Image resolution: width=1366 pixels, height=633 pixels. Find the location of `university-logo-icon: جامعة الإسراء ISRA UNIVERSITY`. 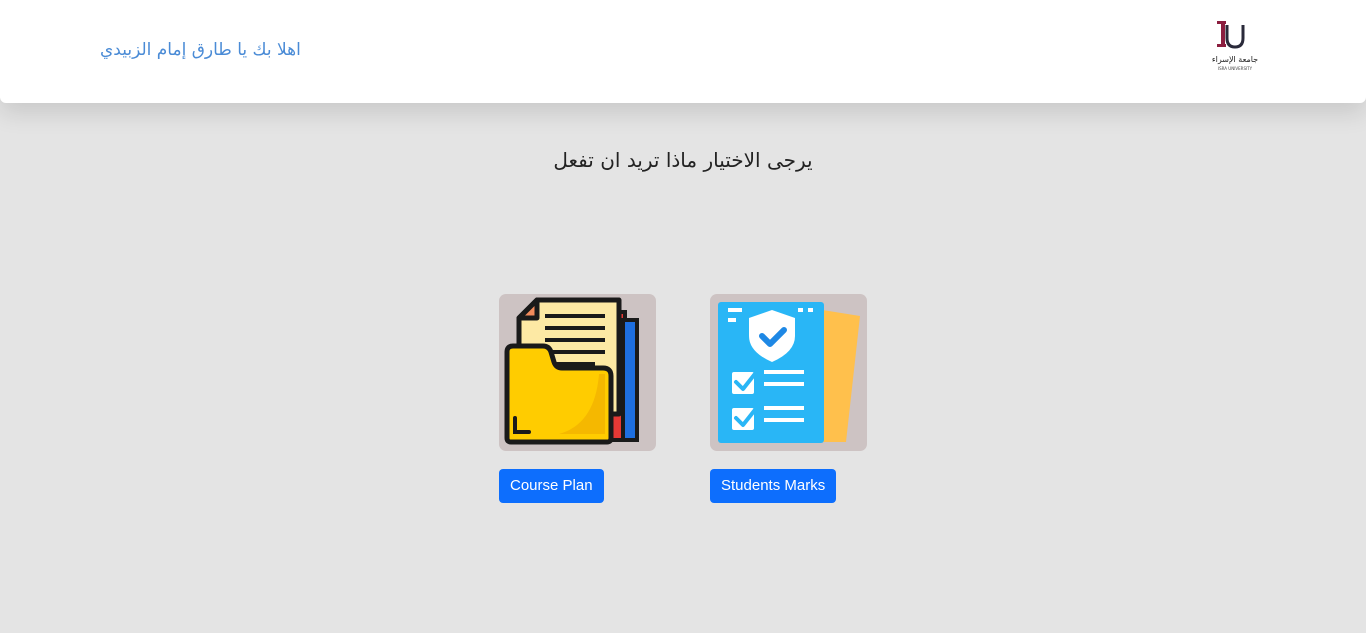

university-logo-icon: جامعة الإسراء ISRA UNIVERSITY is located at coordinates (1235, 44).